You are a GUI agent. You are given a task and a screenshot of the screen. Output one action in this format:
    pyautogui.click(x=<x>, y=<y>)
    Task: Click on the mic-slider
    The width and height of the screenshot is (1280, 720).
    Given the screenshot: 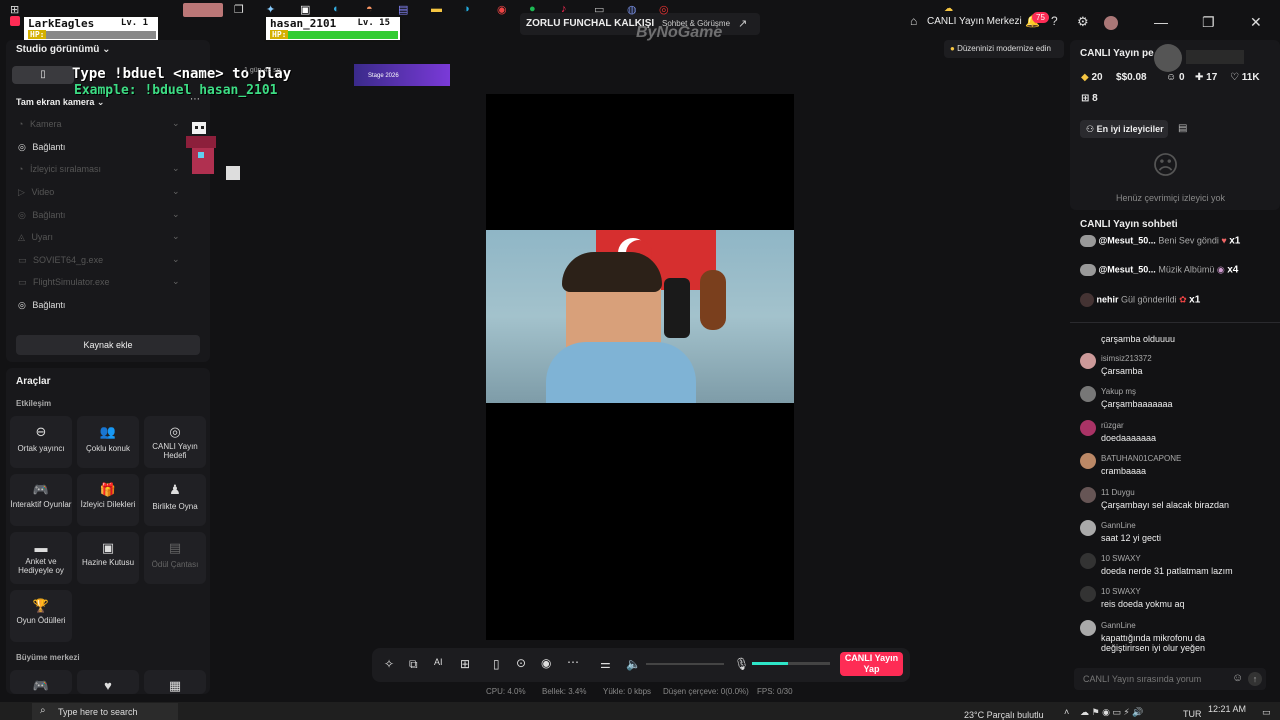 What is the action you would take?
    pyautogui.click(x=791, y=663)
    